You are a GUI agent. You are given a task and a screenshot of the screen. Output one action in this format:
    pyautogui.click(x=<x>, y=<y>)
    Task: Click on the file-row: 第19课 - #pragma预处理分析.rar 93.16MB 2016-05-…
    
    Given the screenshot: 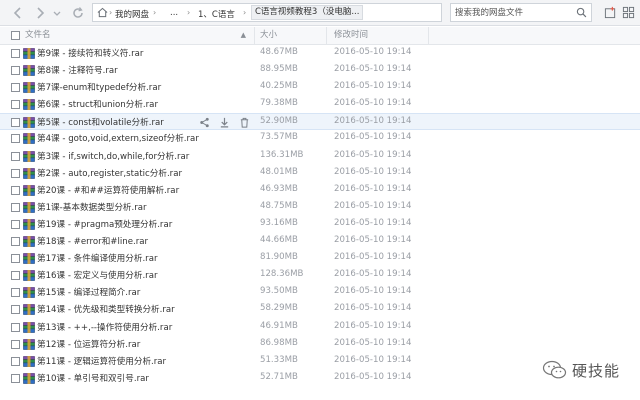 What is the action you would take?
    pyautogui.click(x=320, y=224)
    